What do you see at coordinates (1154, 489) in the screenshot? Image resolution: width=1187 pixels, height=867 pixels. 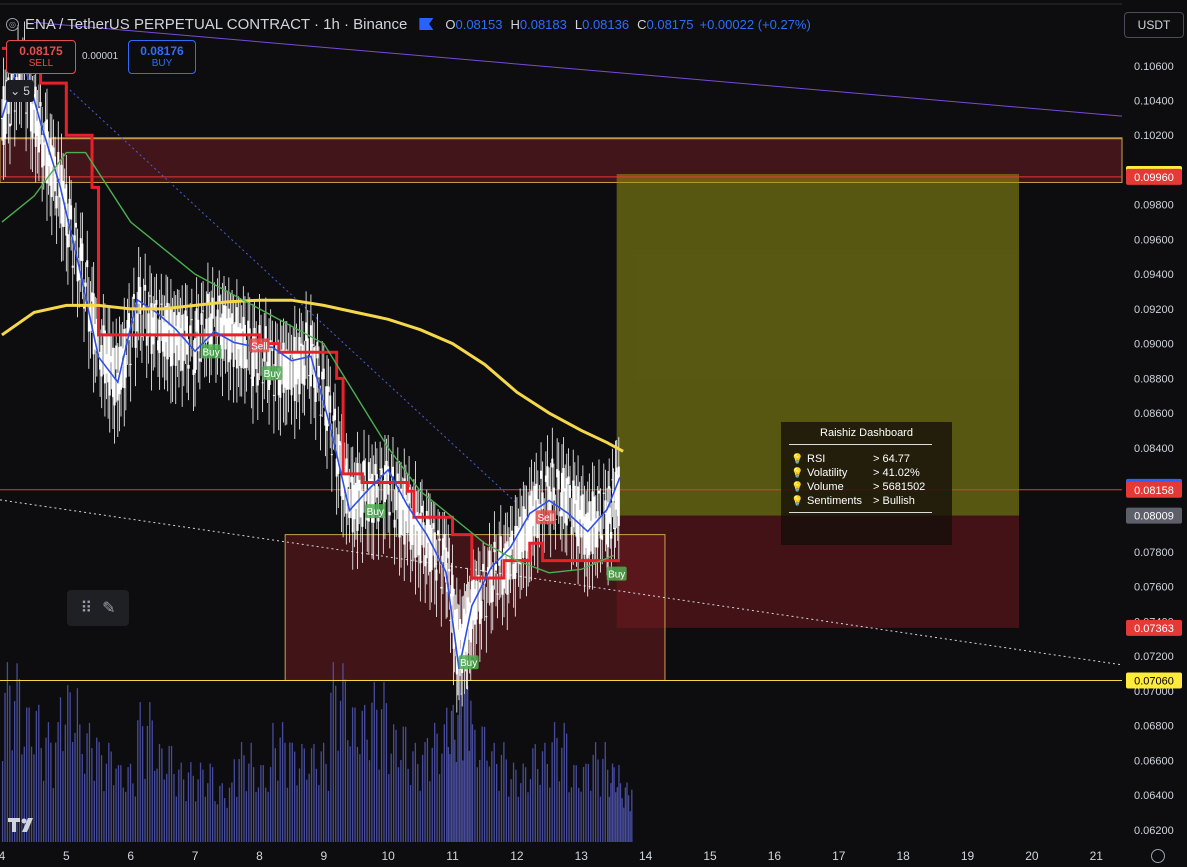 I see `price-tag: 0.08158` at bounding box center [1154, 489].